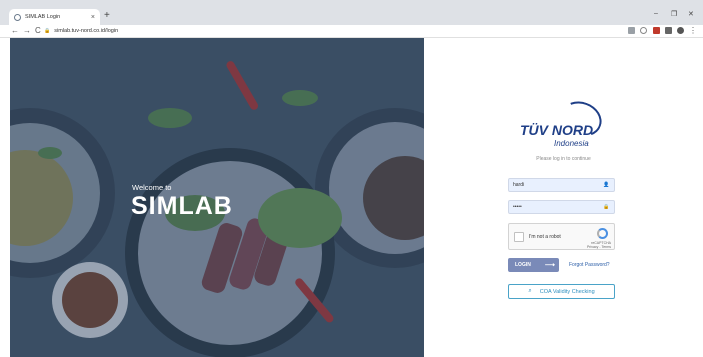 This screenshot has height=357, width=703. What do you see at coordinates (152, 187) in the screenshot?
I see `welcome-text: Welcome to` at bounding box center [152, 187].